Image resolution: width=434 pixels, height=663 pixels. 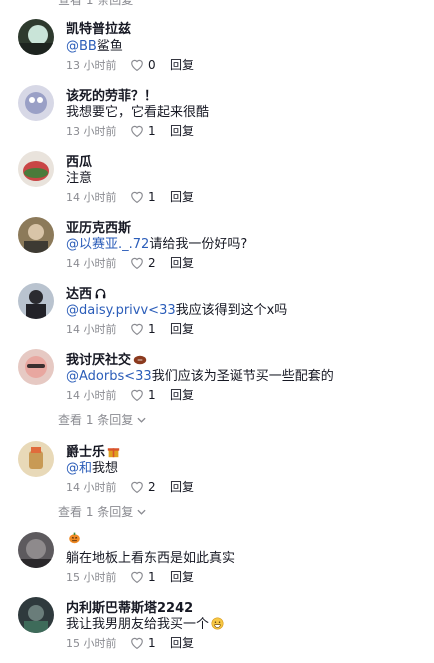 What do you see at coordinates (231, 310) in the screenshot?
I see `comment-body: 我应该得到这个x吗` at bounding box center [231, 310].